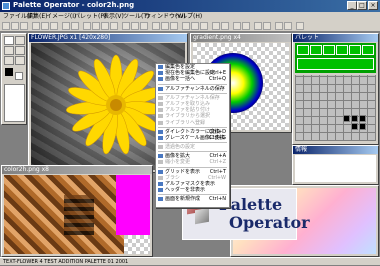 This screenshot has width=380, height=266. I want to click on preview-icon, so click(279, 26).